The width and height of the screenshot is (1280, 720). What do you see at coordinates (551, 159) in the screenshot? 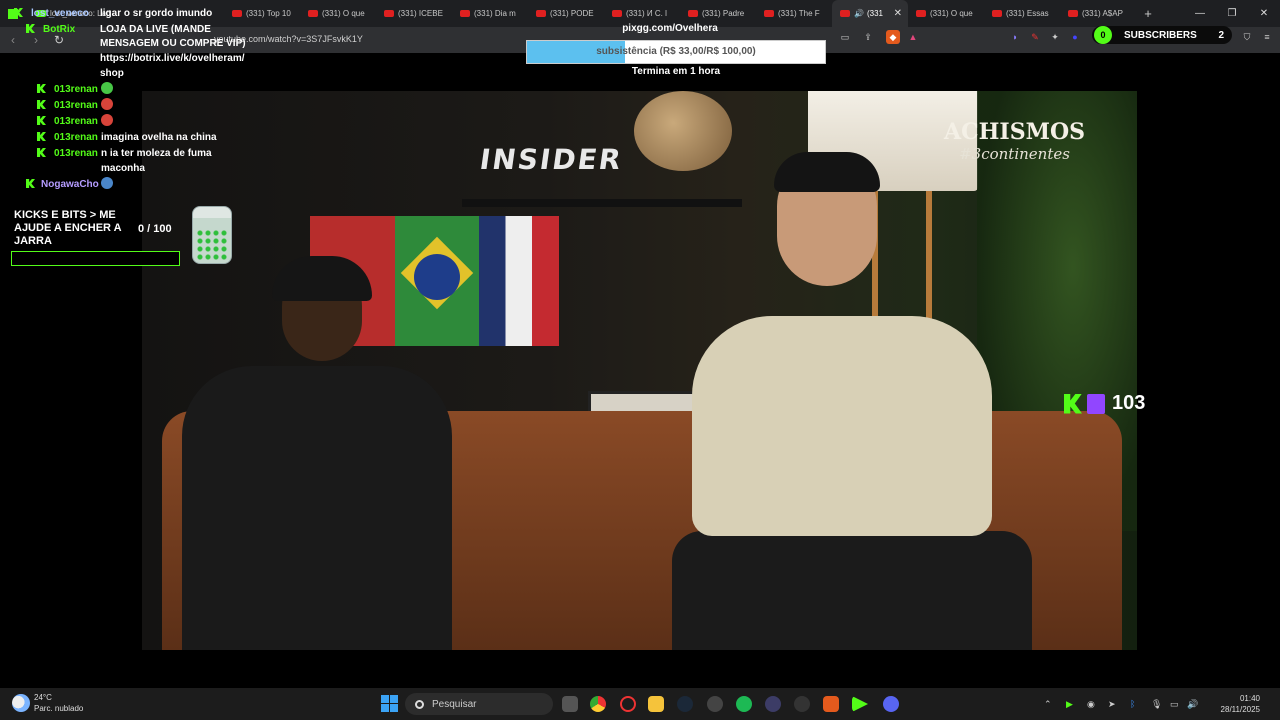
I see `insider-logo: INSIDER` at bounding box center [551, 159].